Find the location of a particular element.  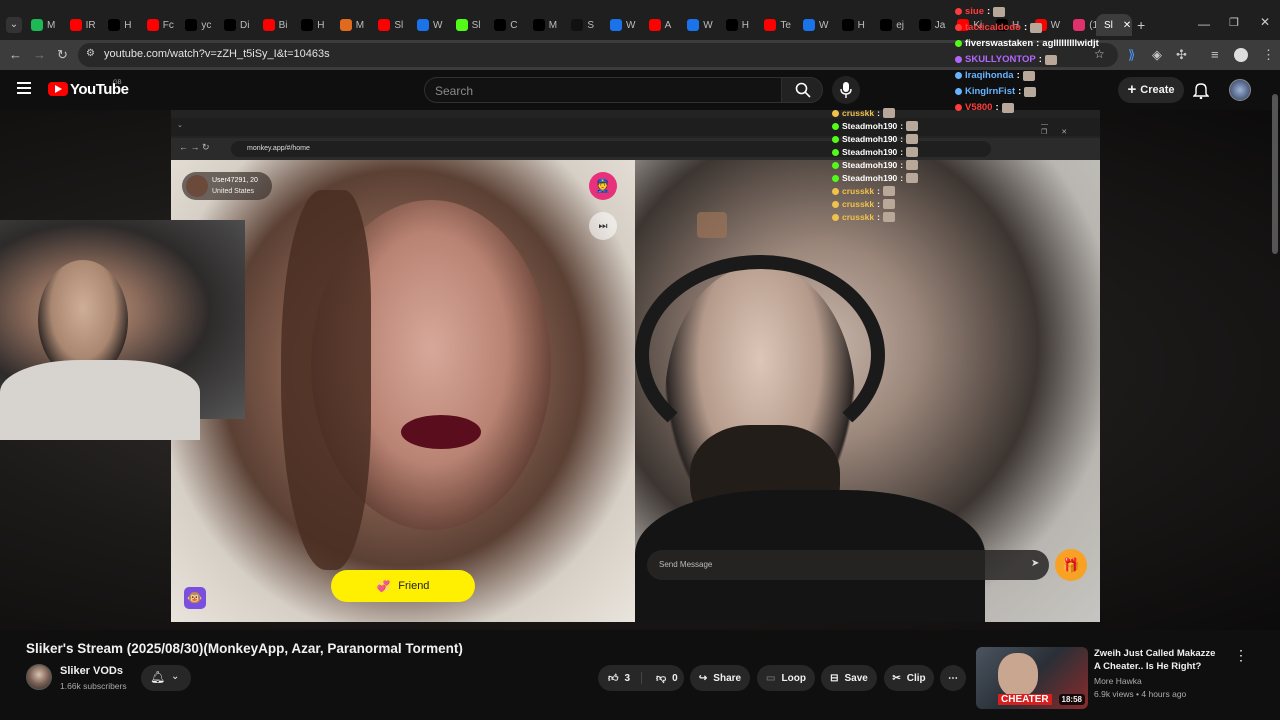

more-actions-button: ⋯ is located at coordinates (953, 678).